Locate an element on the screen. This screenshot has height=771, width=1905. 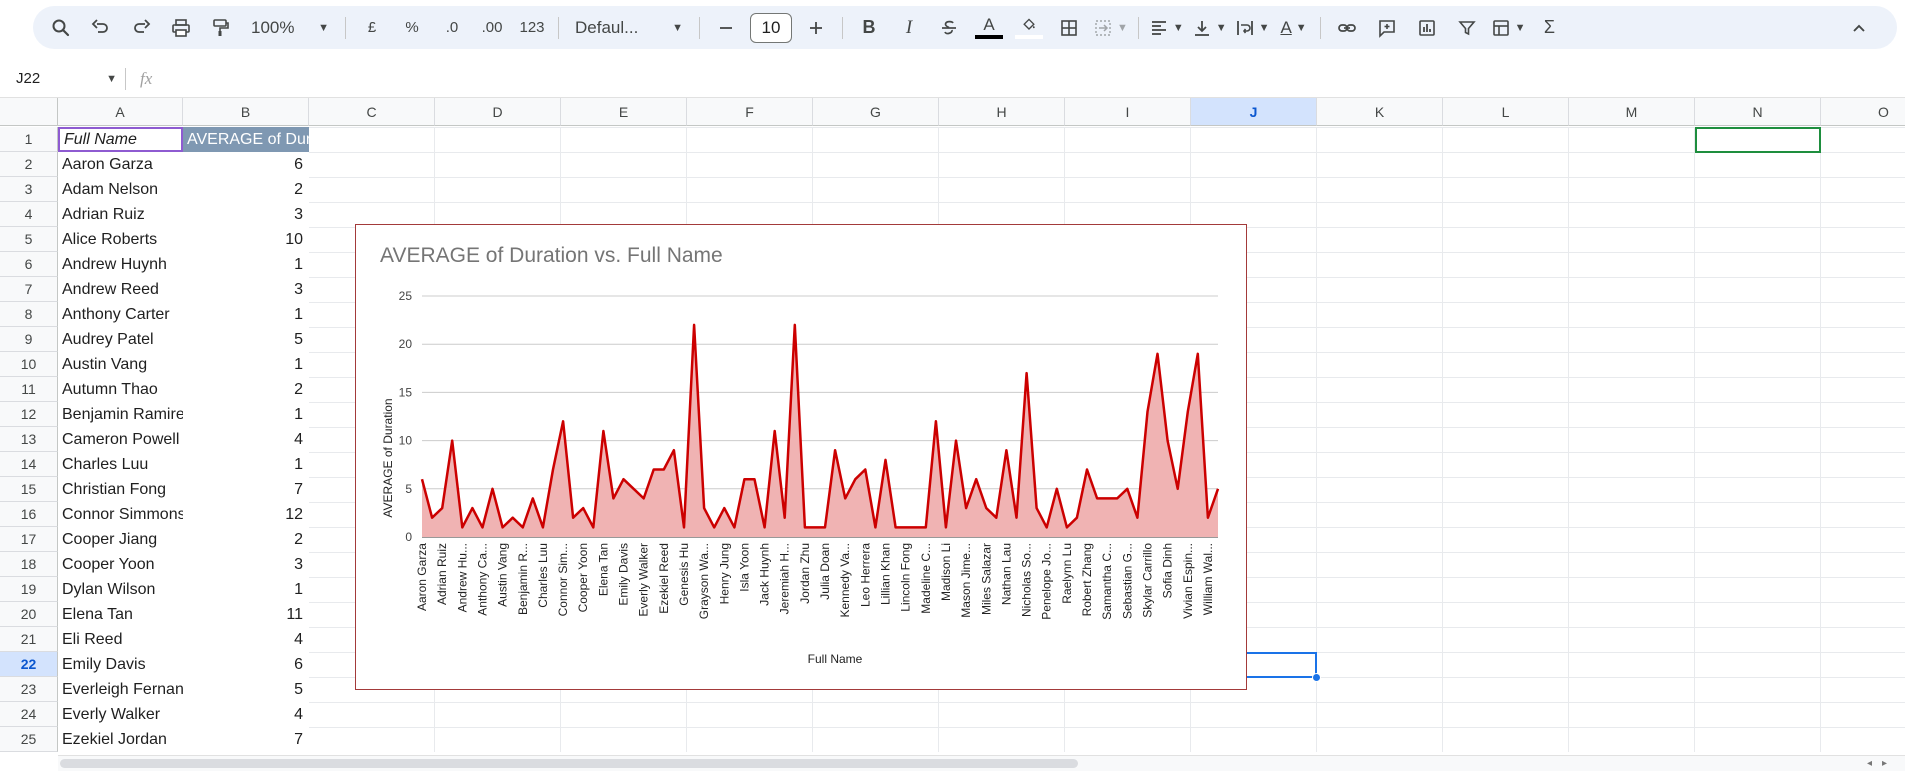
zoom-select: 100% ▼ is located at coordinates (290, 28).